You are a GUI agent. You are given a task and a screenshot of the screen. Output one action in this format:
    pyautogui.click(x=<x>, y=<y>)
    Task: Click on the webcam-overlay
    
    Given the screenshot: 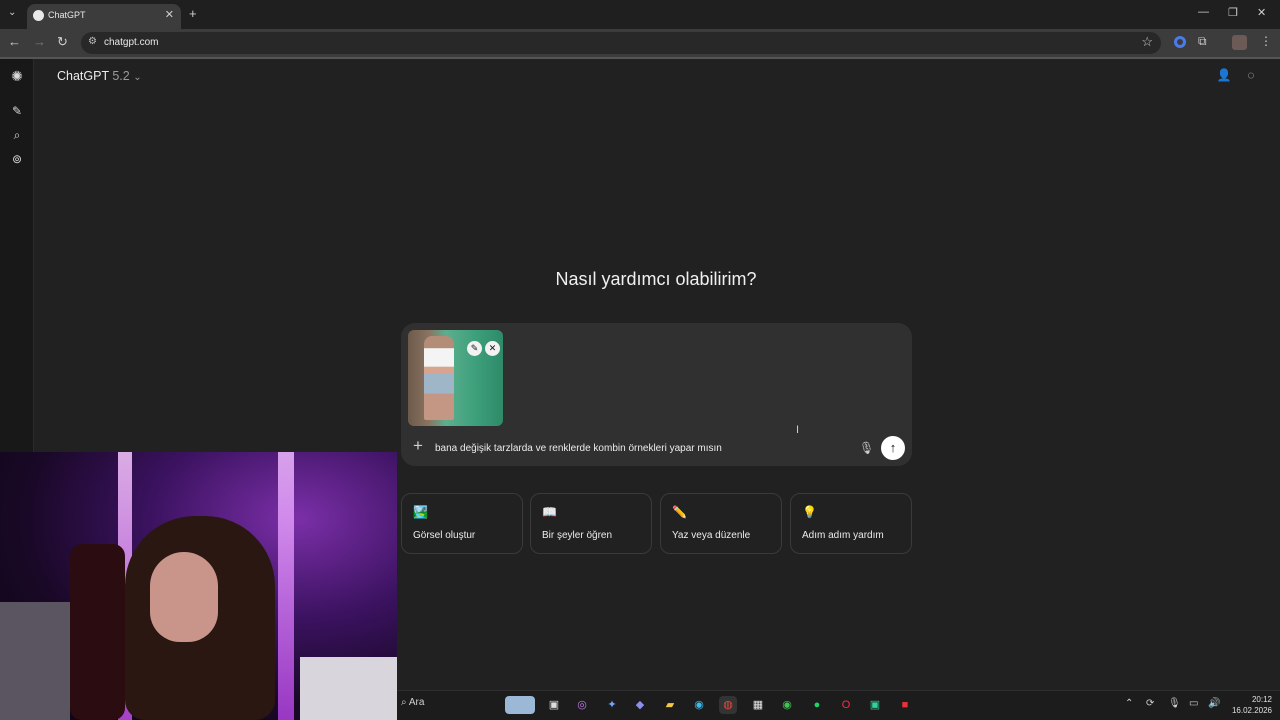 What is the action you would take?
    pyautogui.click(x=198, y=586)
    